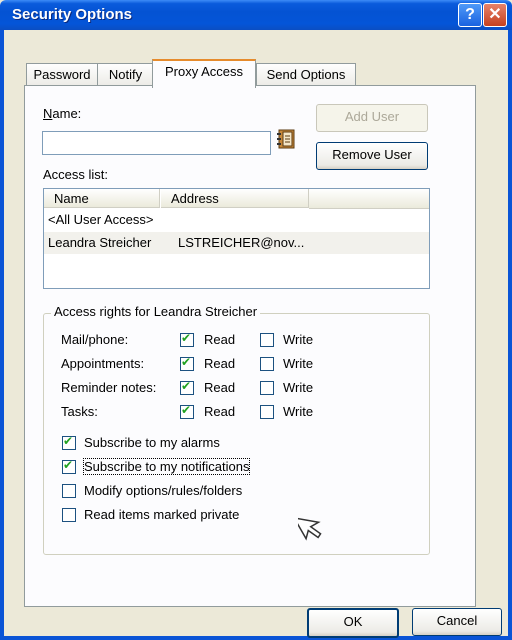 This screenshot has height=640, width=512. I want to click on reminder-write-label: Write, so click(298, 387).